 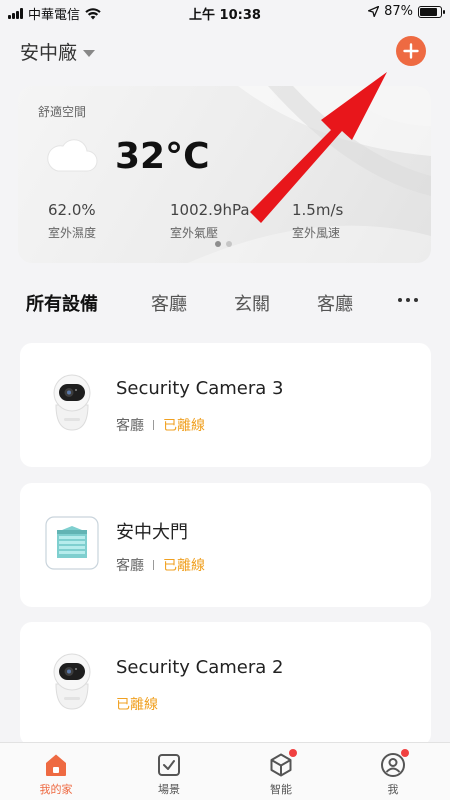 What do you see at coordinates (282, 763) in the screenshot?
I see `smart-cube-icon` at bounding box center [282, 763].